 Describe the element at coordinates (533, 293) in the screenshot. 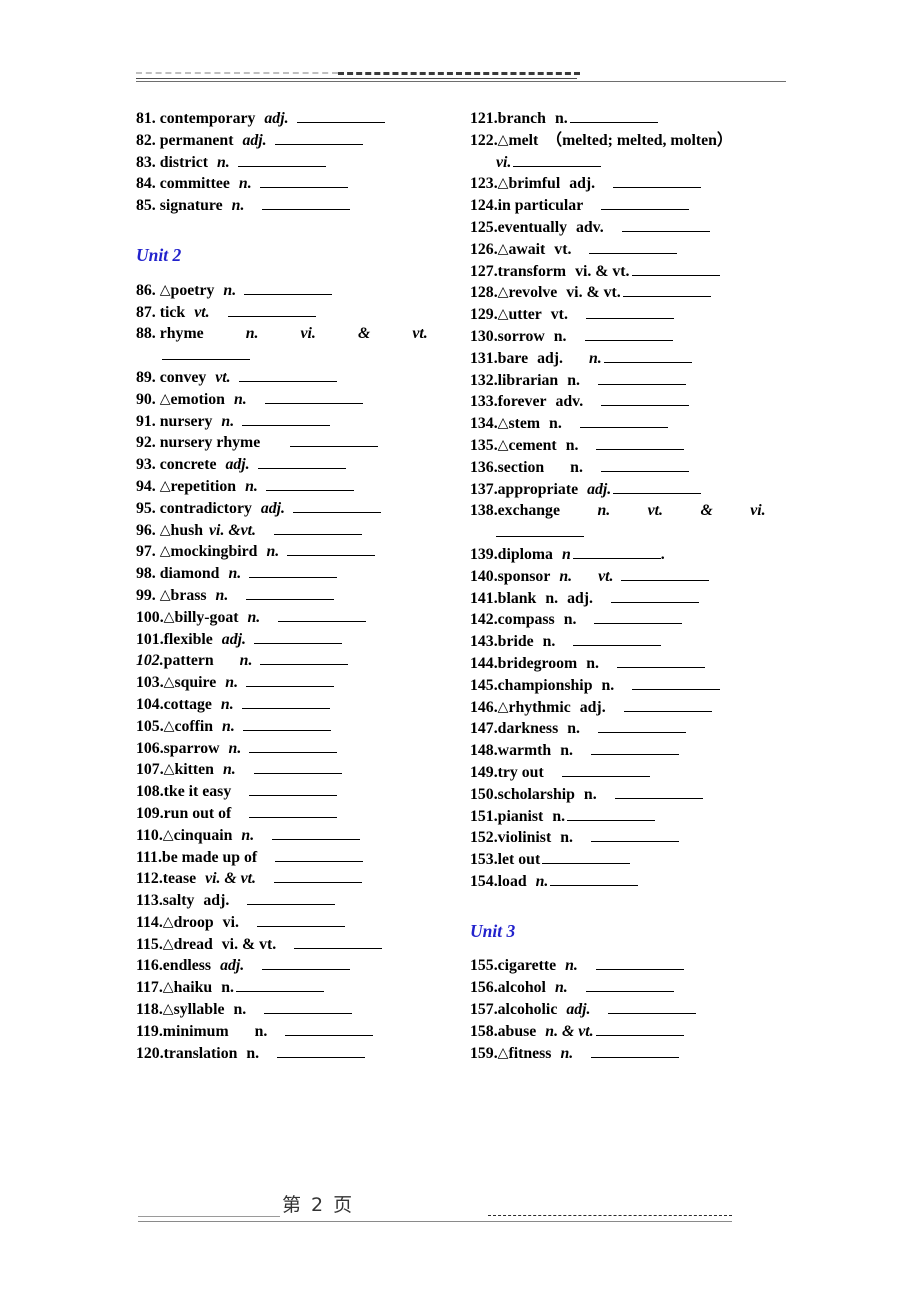

I see `entry-word: revolve` at that location.